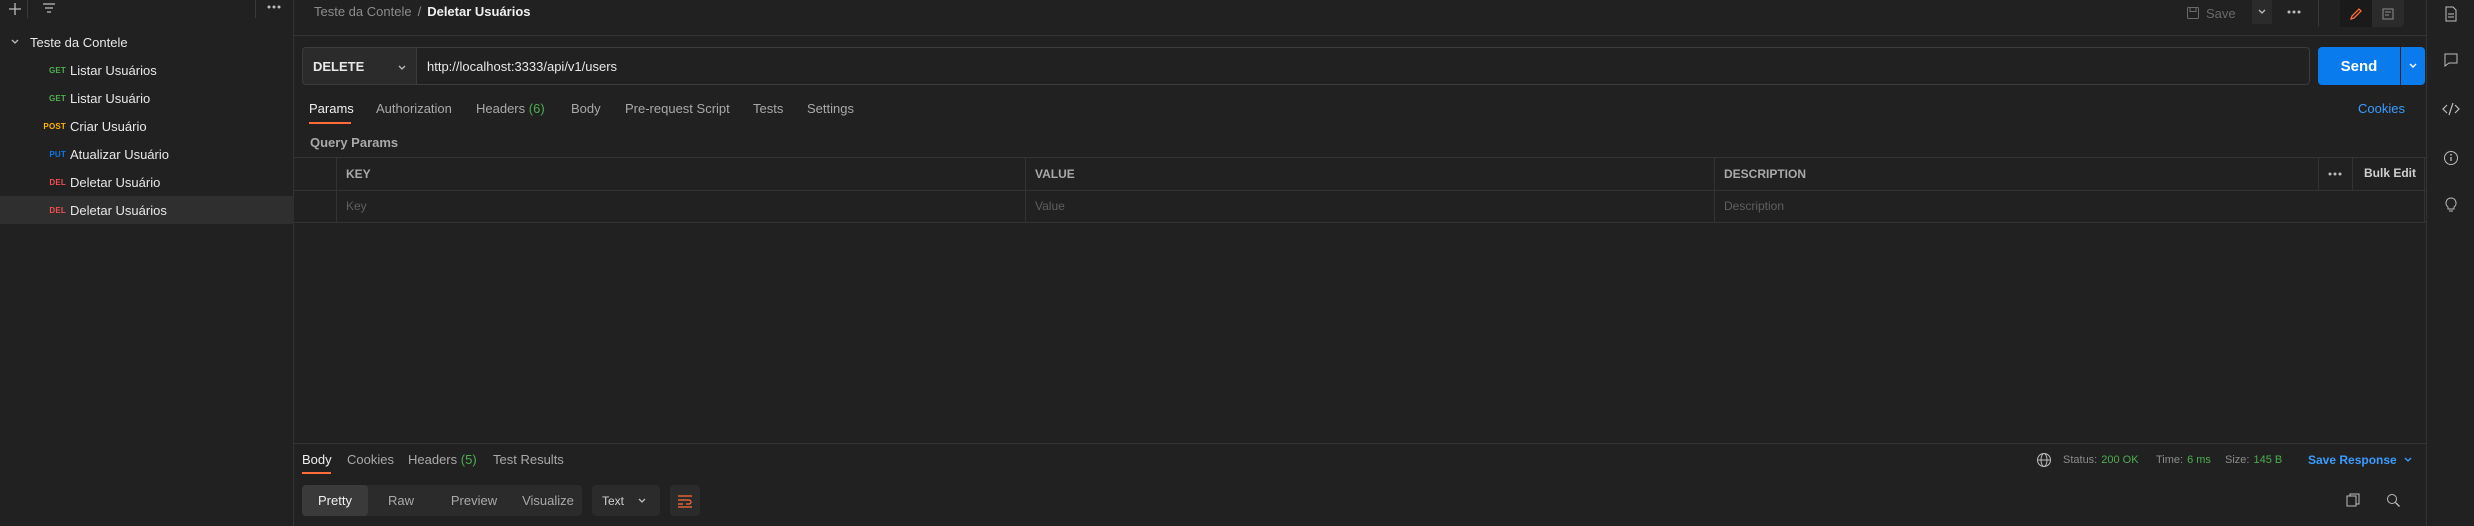  I want to click on request-name: Deletar Usuário, so click(115, 182).